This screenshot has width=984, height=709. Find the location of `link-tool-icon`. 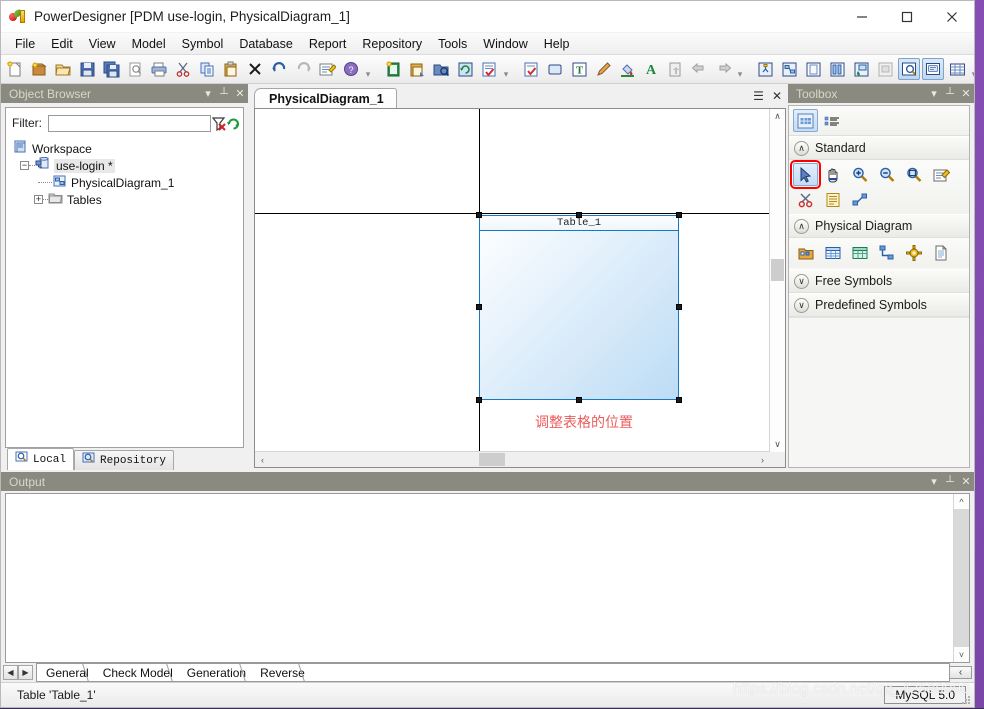

link-tool-icon is located at coordinates (859, 199).